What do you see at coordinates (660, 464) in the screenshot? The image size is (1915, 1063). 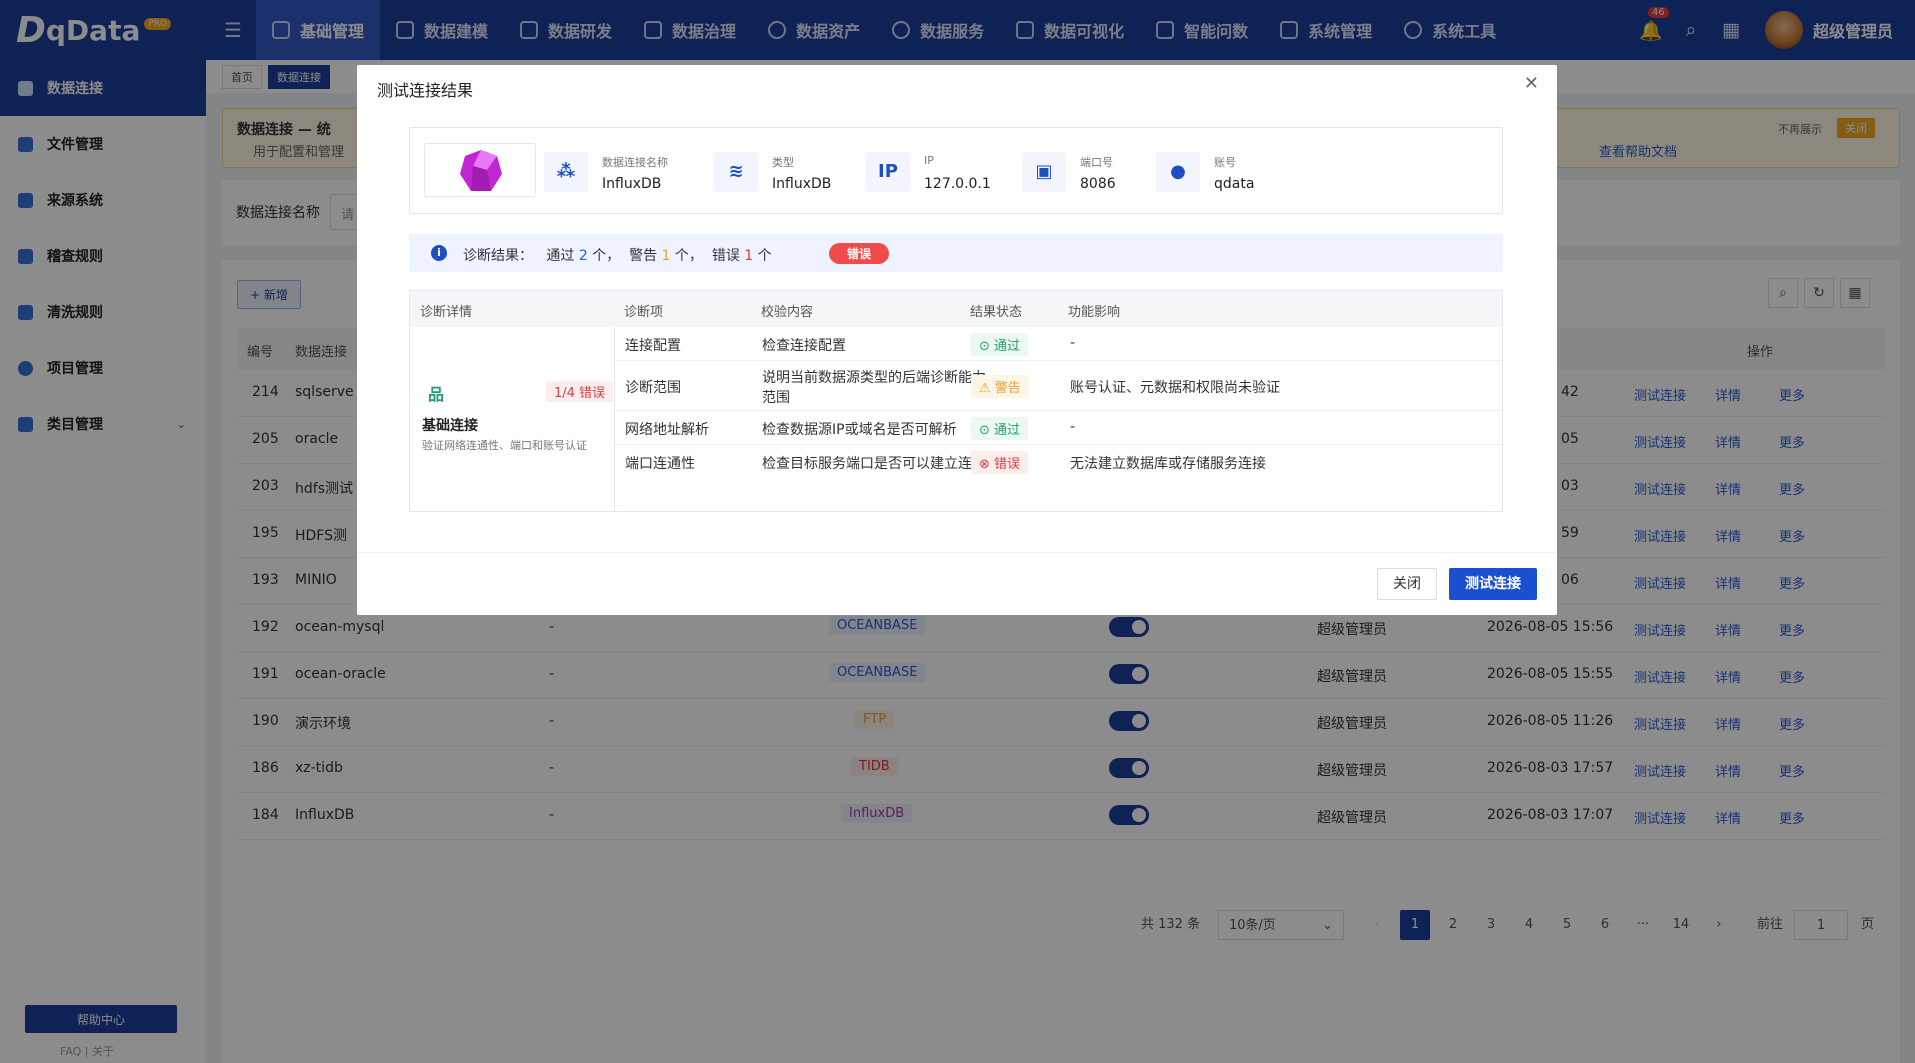 I see `diag-item: 端口连通性` at bounding box center [660, 464].